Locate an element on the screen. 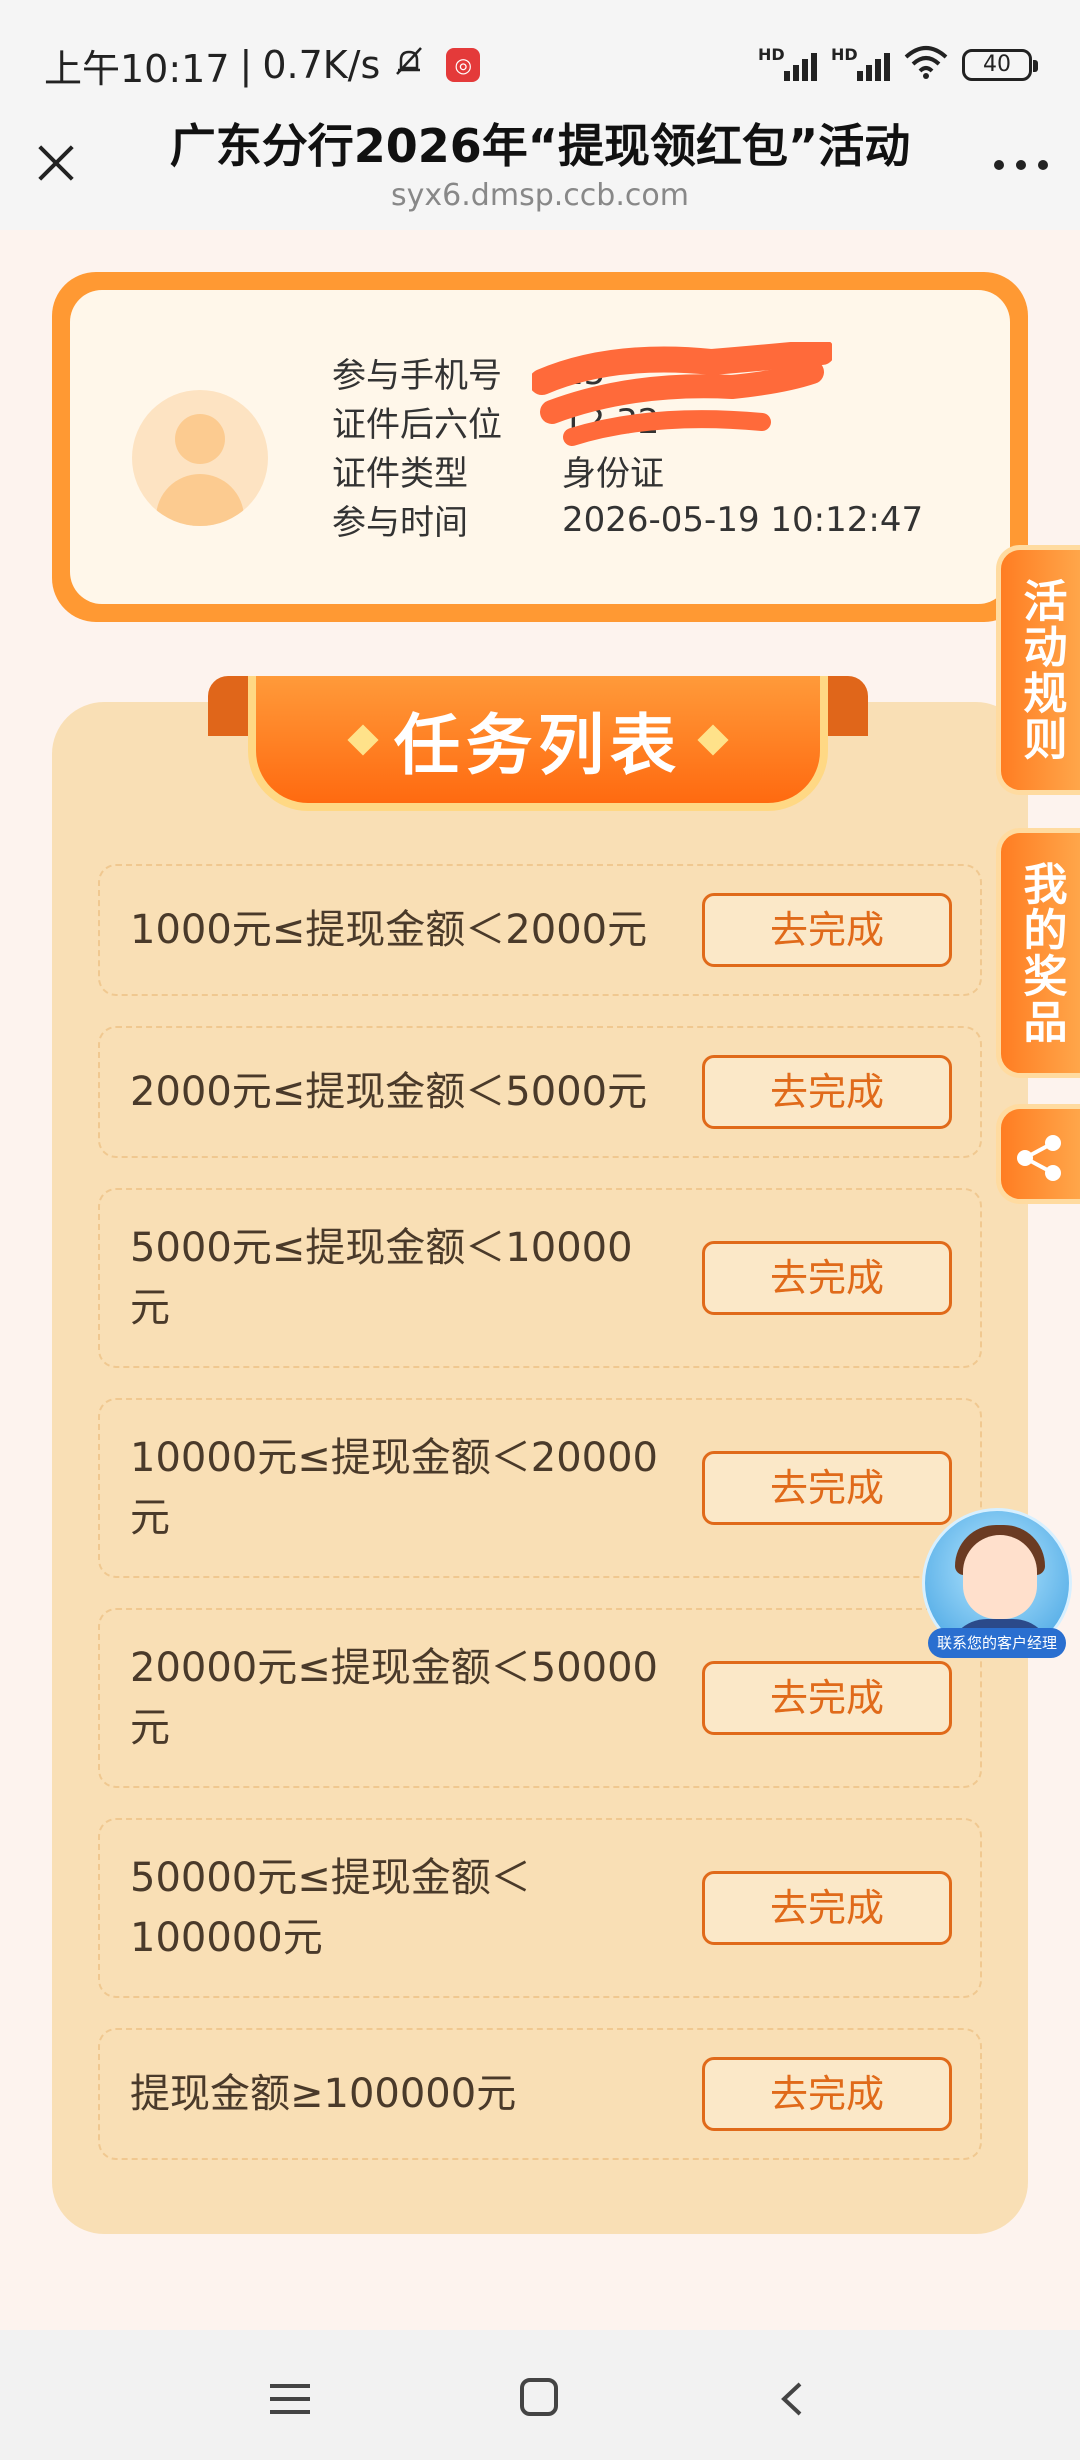  task-condition: 2000元≤提现金额＜5000元 is located at coordinates (389, 1092).